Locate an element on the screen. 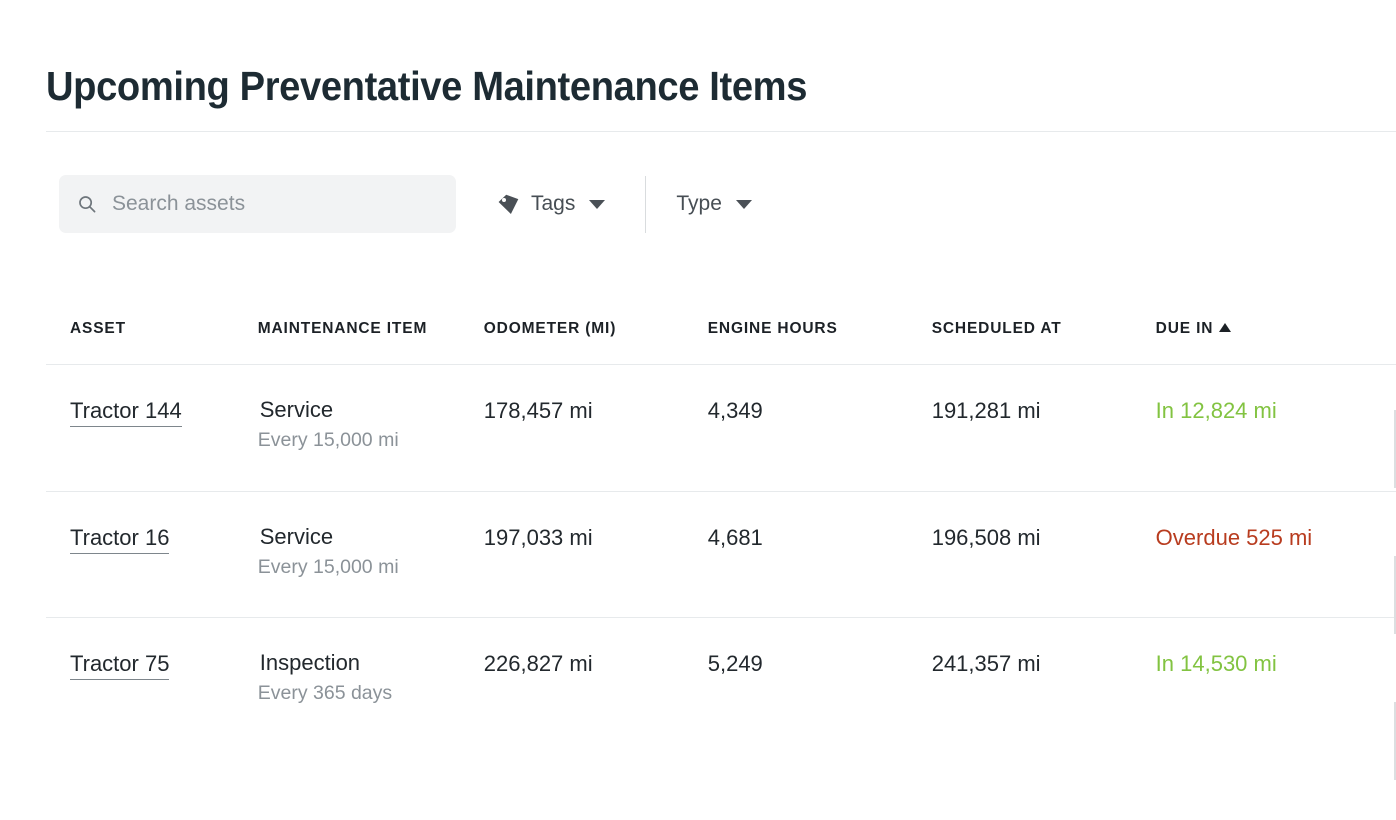  cell-odometer: 197,033 mi is located at coordinates (538, 537).